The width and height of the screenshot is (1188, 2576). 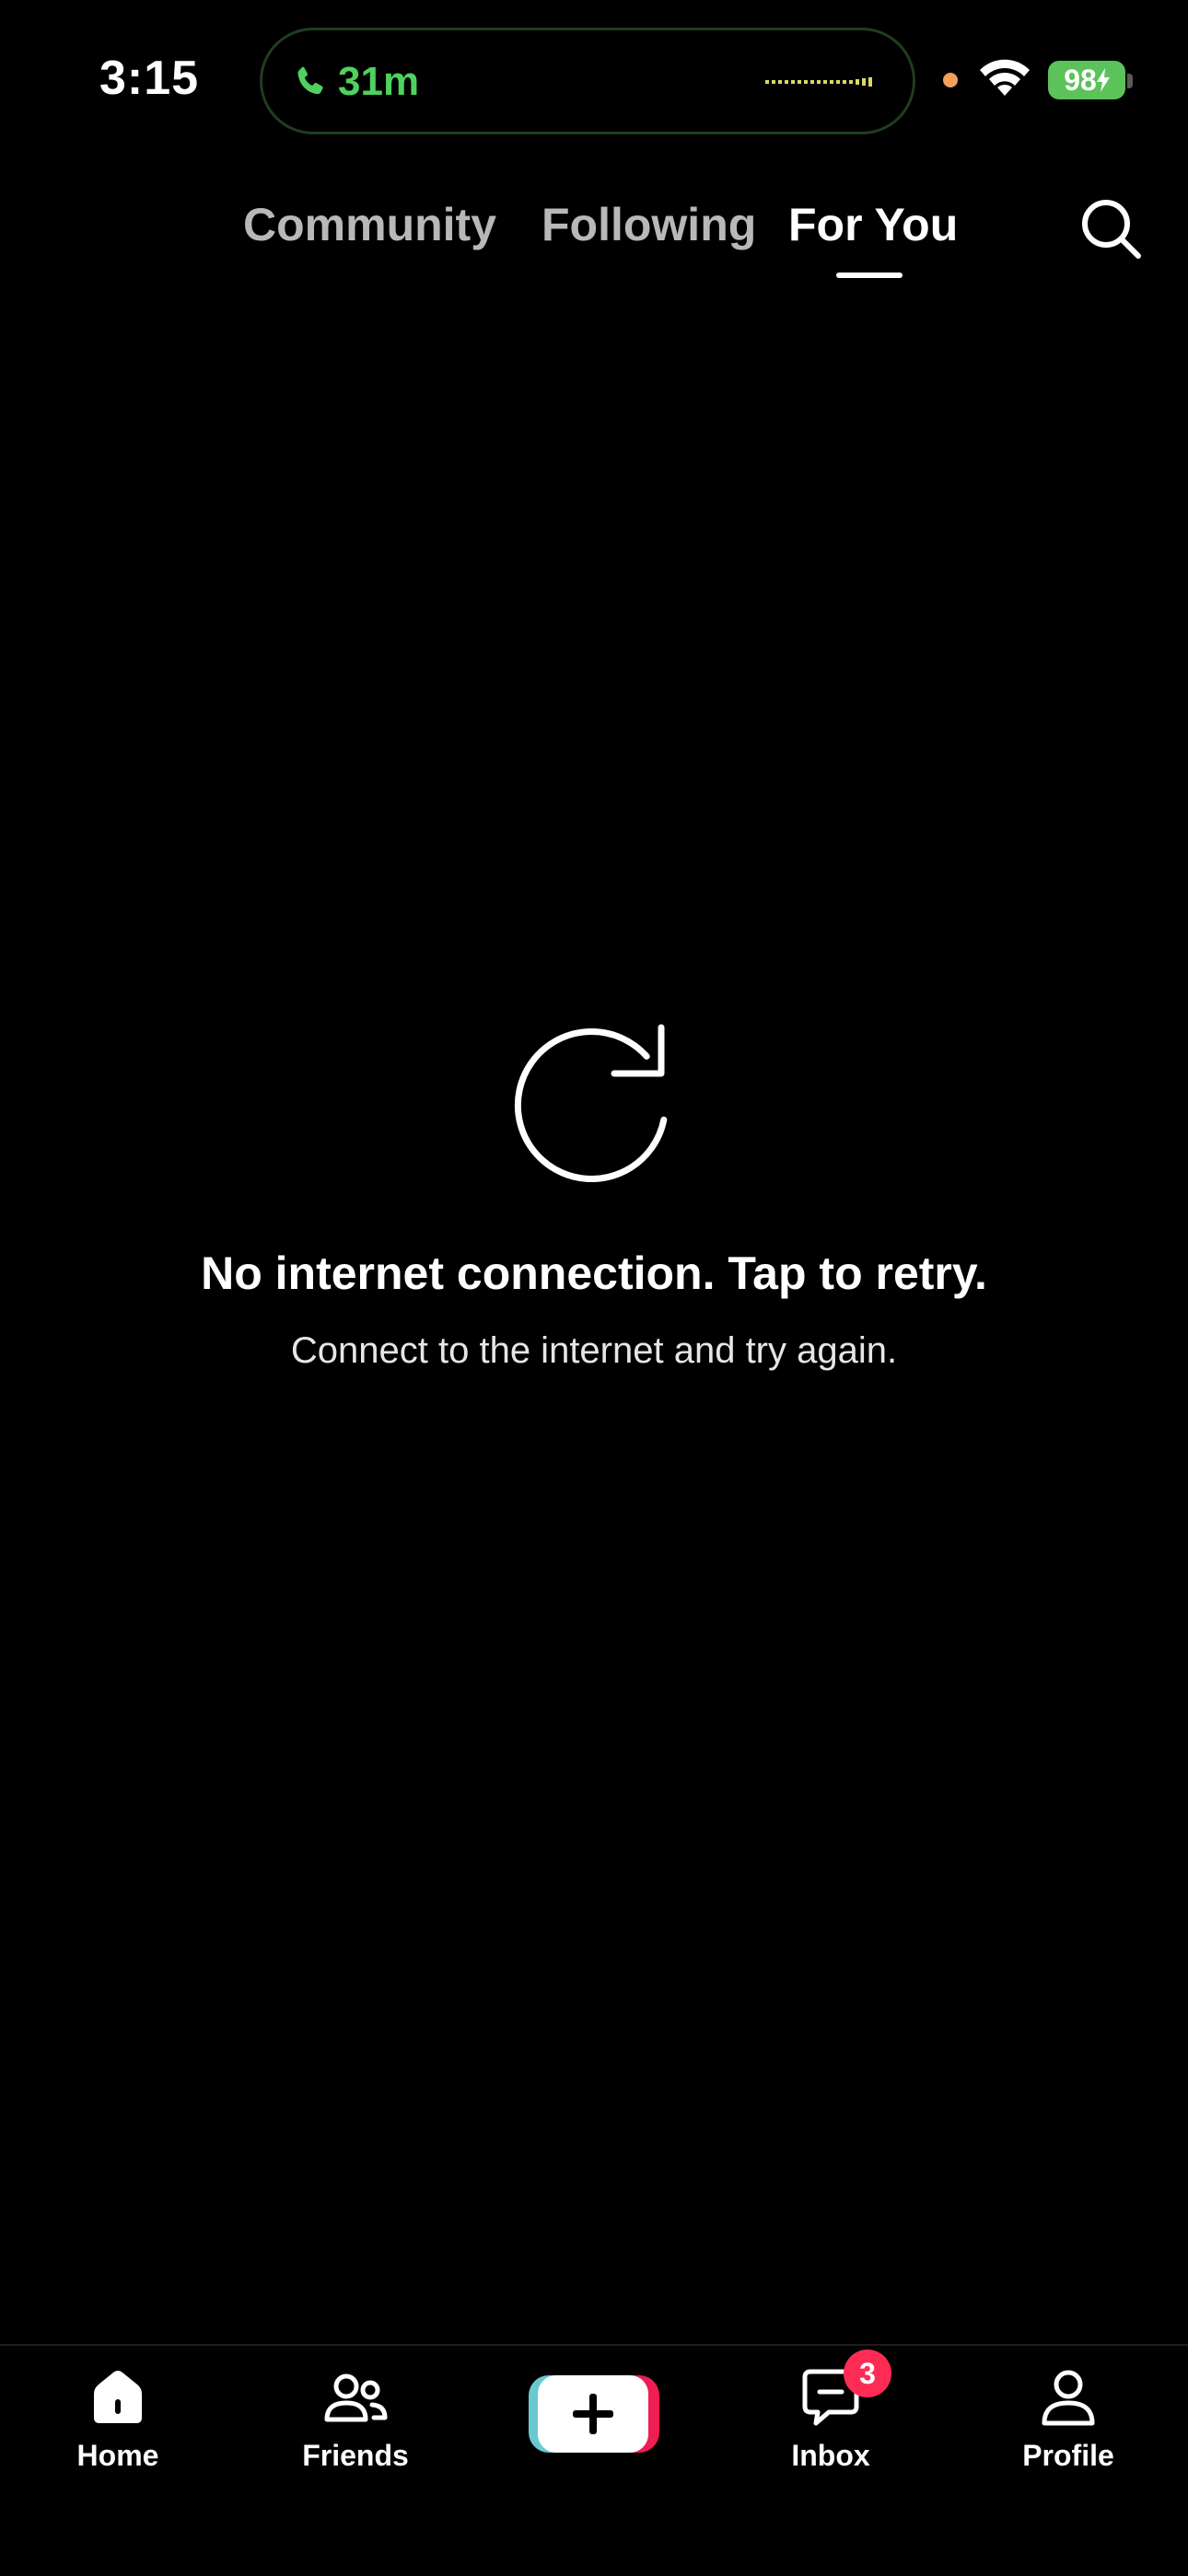 I want to click on status-bar: 3:15 31m 98, so click(x=594, y=78).